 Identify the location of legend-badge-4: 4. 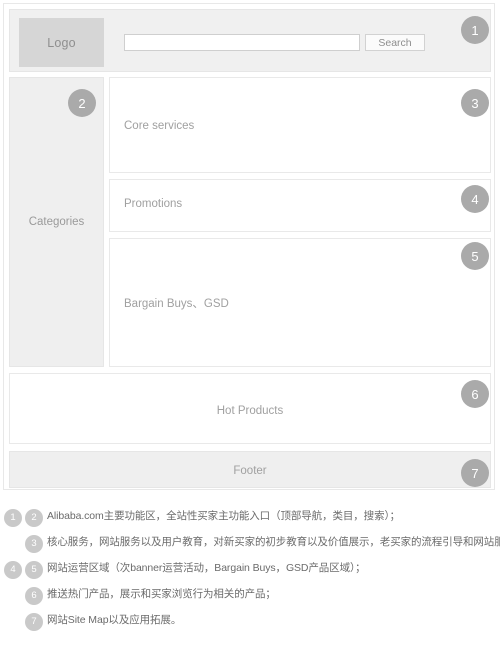
(13, 570).